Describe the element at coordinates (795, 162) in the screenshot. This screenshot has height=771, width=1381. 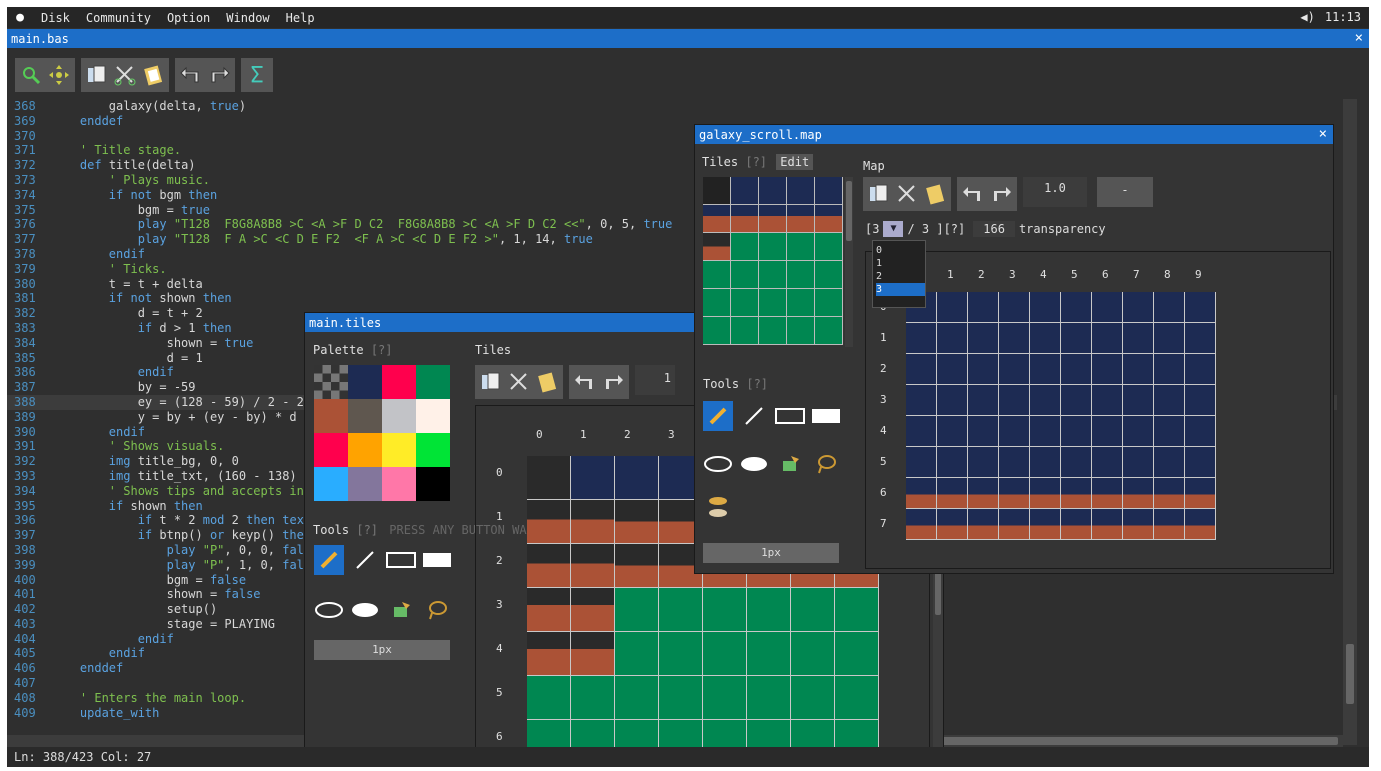
I see `map-edit-button: Edit` at that location.